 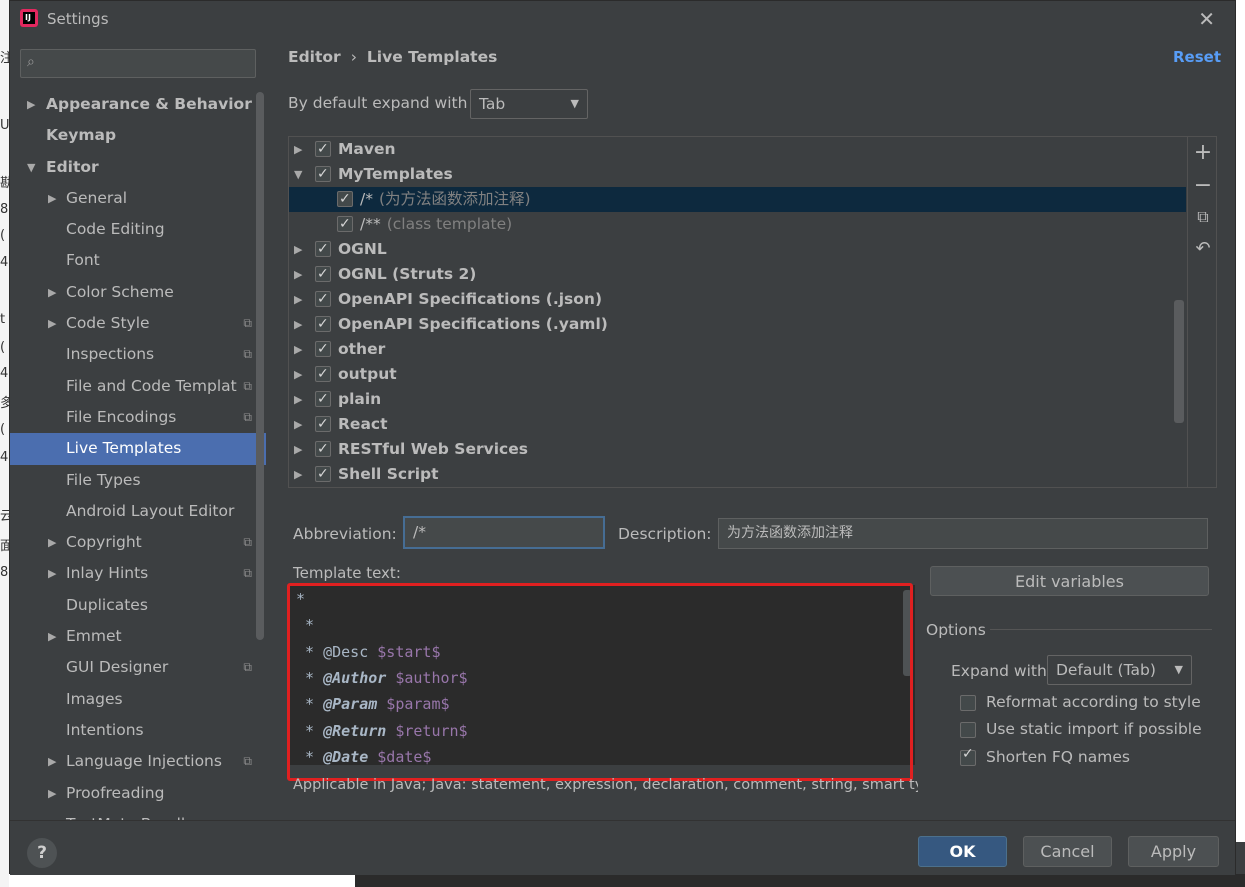 What do you see at coordinates (737, 449) in the screenshot?
I see `template-row: ▶ RESTful Web Services` at bounding box center [737, 449].